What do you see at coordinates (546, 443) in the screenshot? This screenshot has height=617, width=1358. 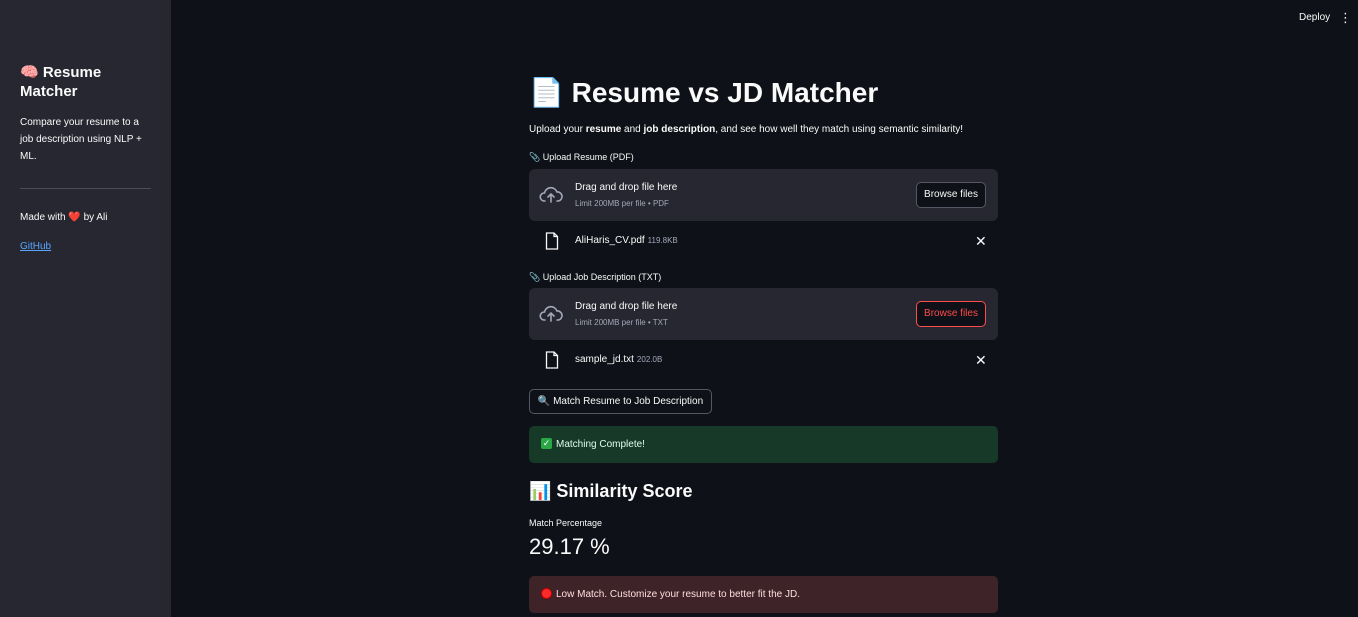 I see `check-icon: ✓` at bounding box center [546, 443].